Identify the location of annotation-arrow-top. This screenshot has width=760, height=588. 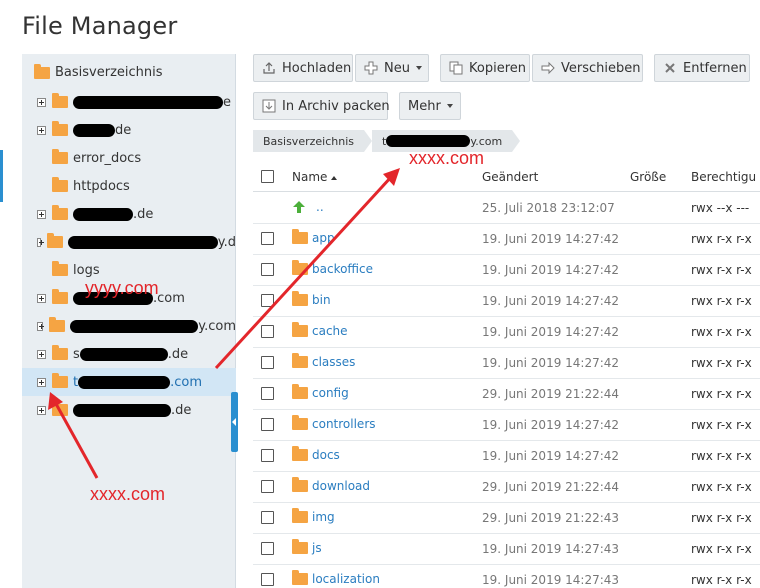
(304, 272).